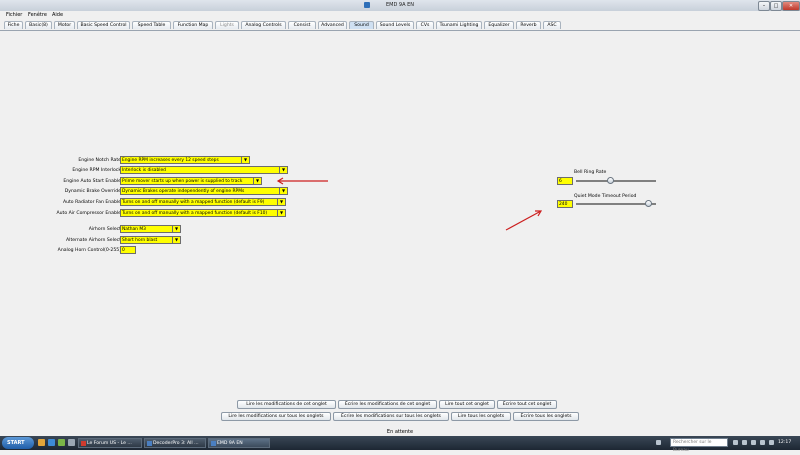 The width and height of the screenshot is (800, 455). I want to click on shield-icon, so click(762, 442).